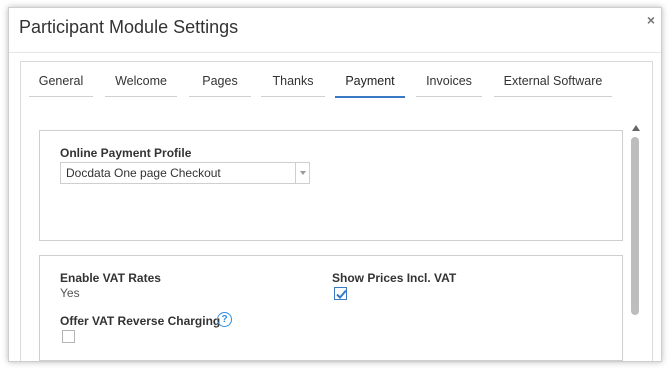 The image size is (670, 368). I want to click on tab-invoices: Invoices, so click(449, 82).